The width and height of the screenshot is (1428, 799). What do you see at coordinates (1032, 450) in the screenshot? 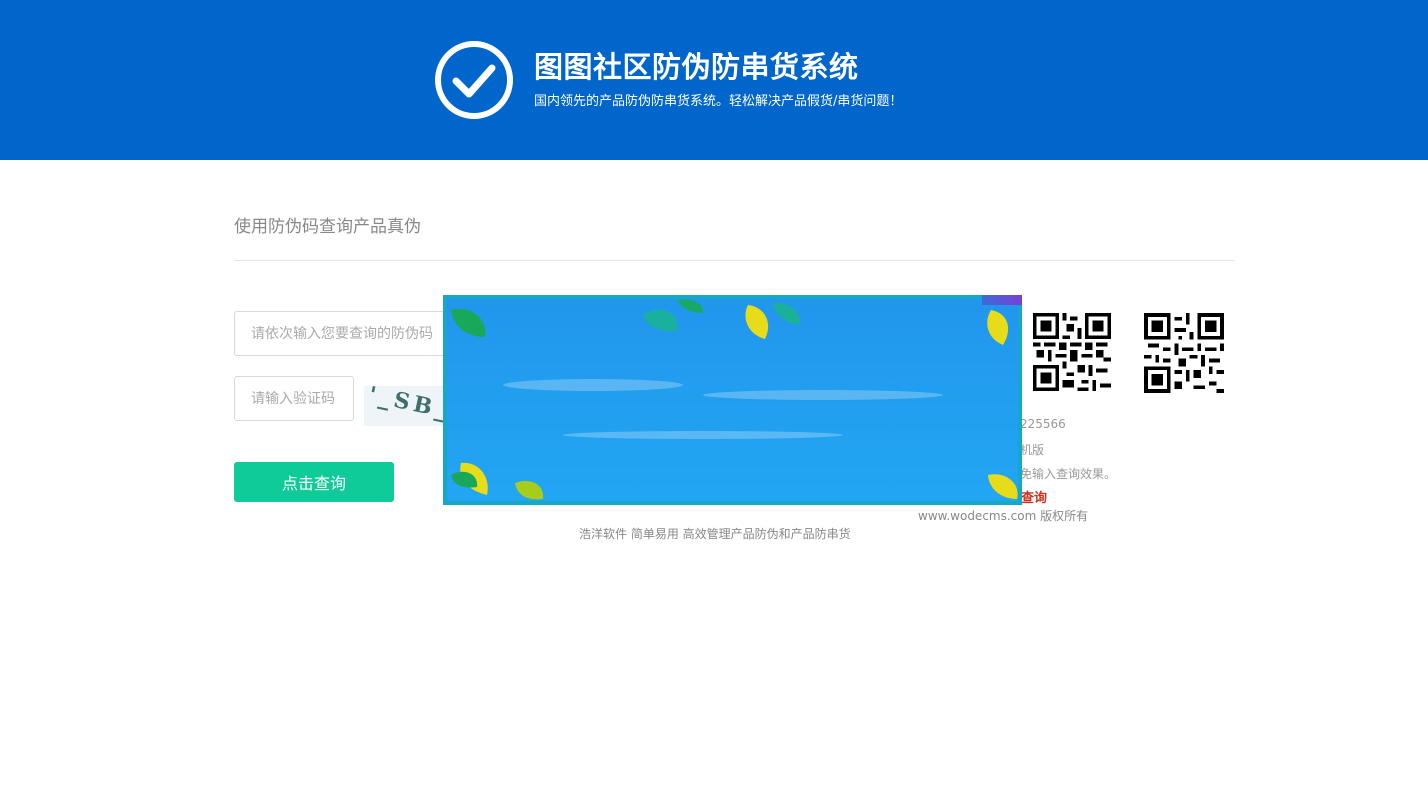
I see `mobile-version-text: 机版` at bounding box center [1032, 450].